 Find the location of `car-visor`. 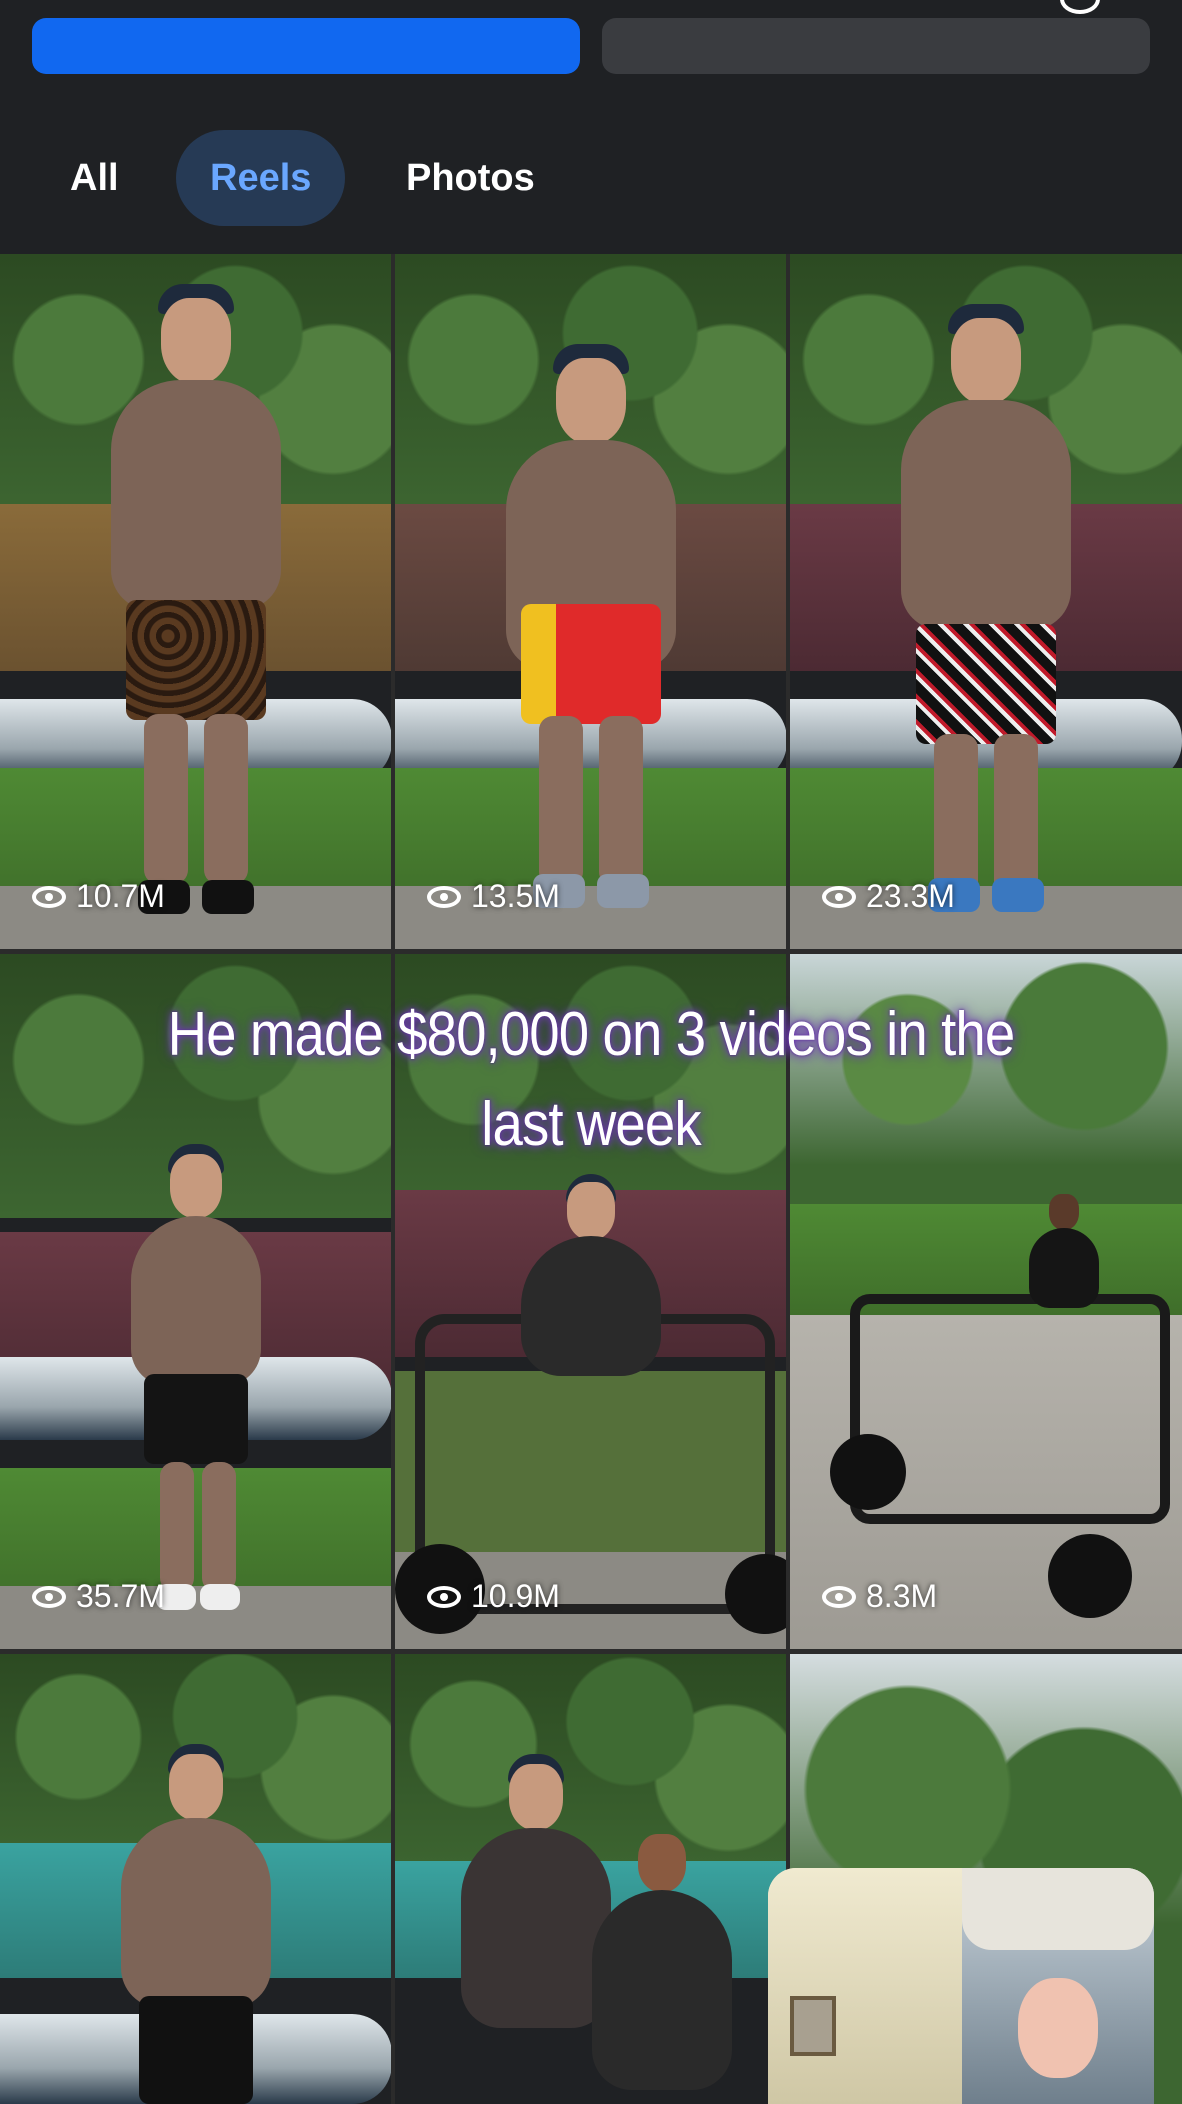

car-visor is located at coordinates (1058, 1909).